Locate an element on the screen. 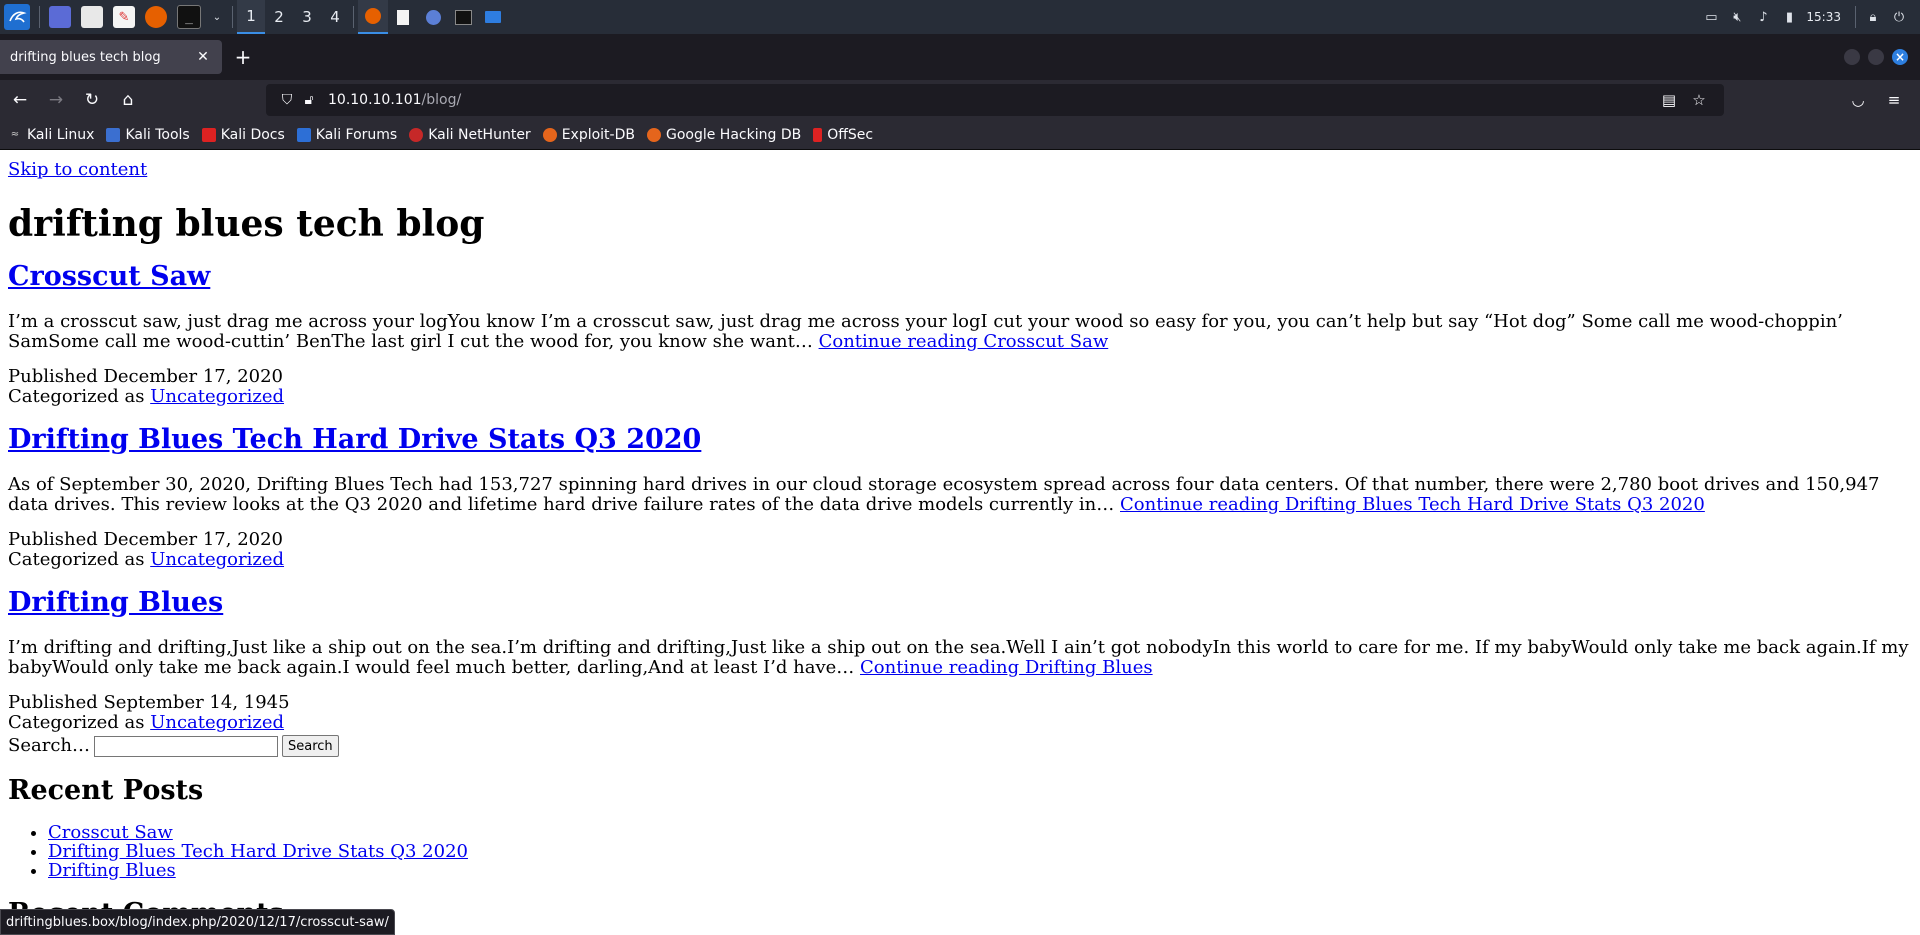 The width and height of the screenshot is (1920, 935). search-button: Search is located at coordinates (310, 746).